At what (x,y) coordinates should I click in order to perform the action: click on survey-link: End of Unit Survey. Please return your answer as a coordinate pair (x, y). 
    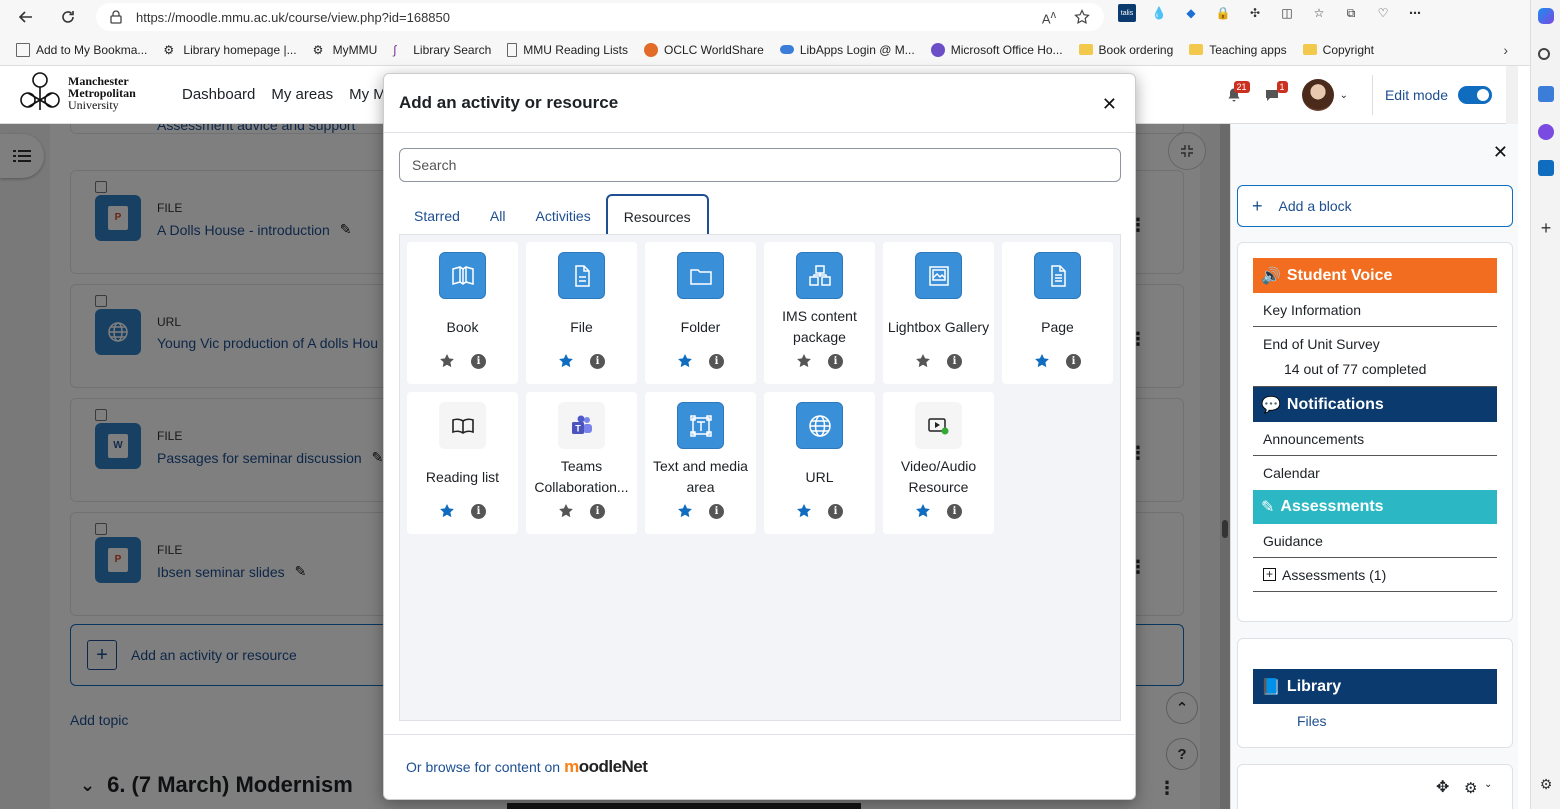
    Looking at the image, I should click on (1375, 344).